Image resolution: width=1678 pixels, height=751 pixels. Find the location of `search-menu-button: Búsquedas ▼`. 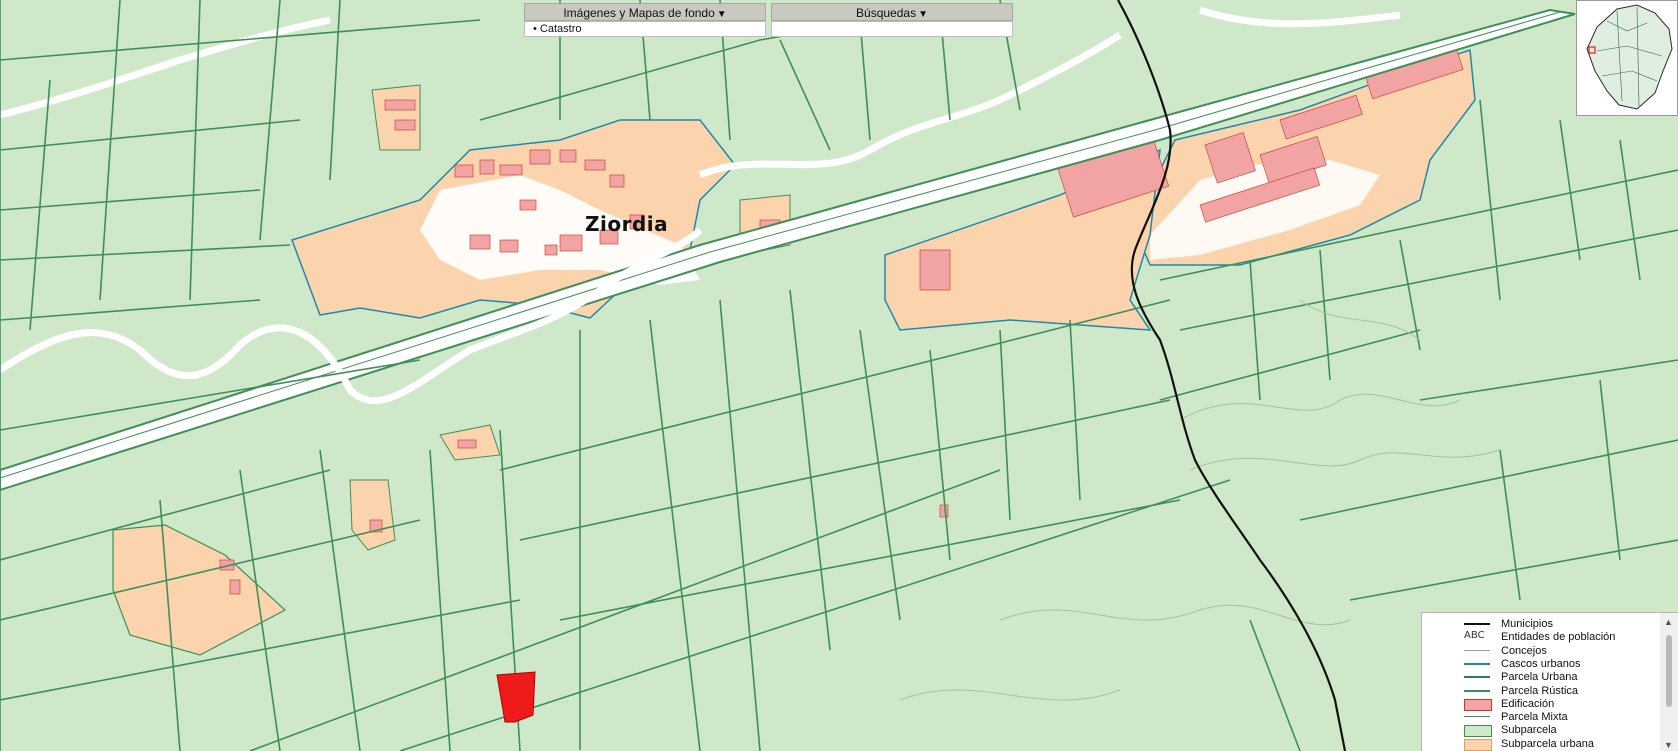

search-menu-button: Búsquedas ▼ is located at coordinates (892, 12).